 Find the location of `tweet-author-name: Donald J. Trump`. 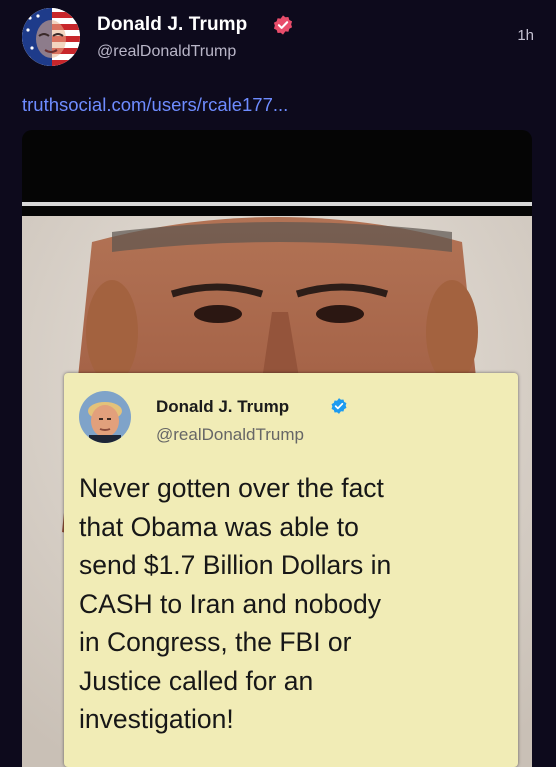

tweet-author-name: Donald J. Trump is located at coordinates (223, 406).